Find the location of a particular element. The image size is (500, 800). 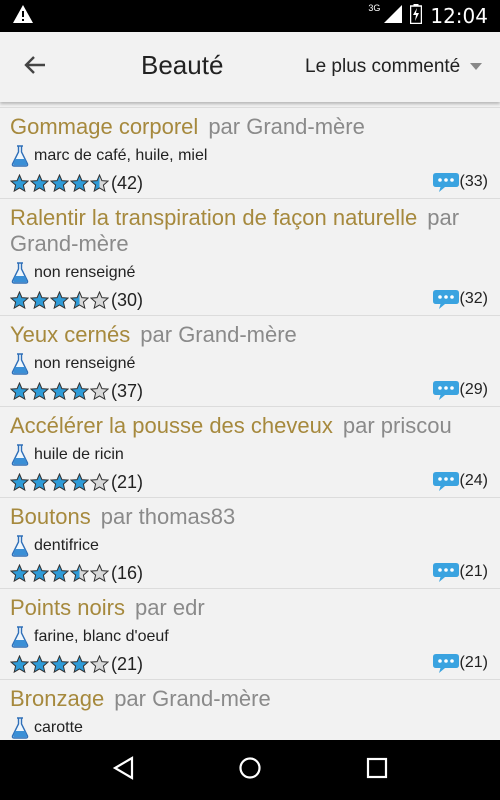

ingredients-text: carotte is located at coordinates (58, 727).